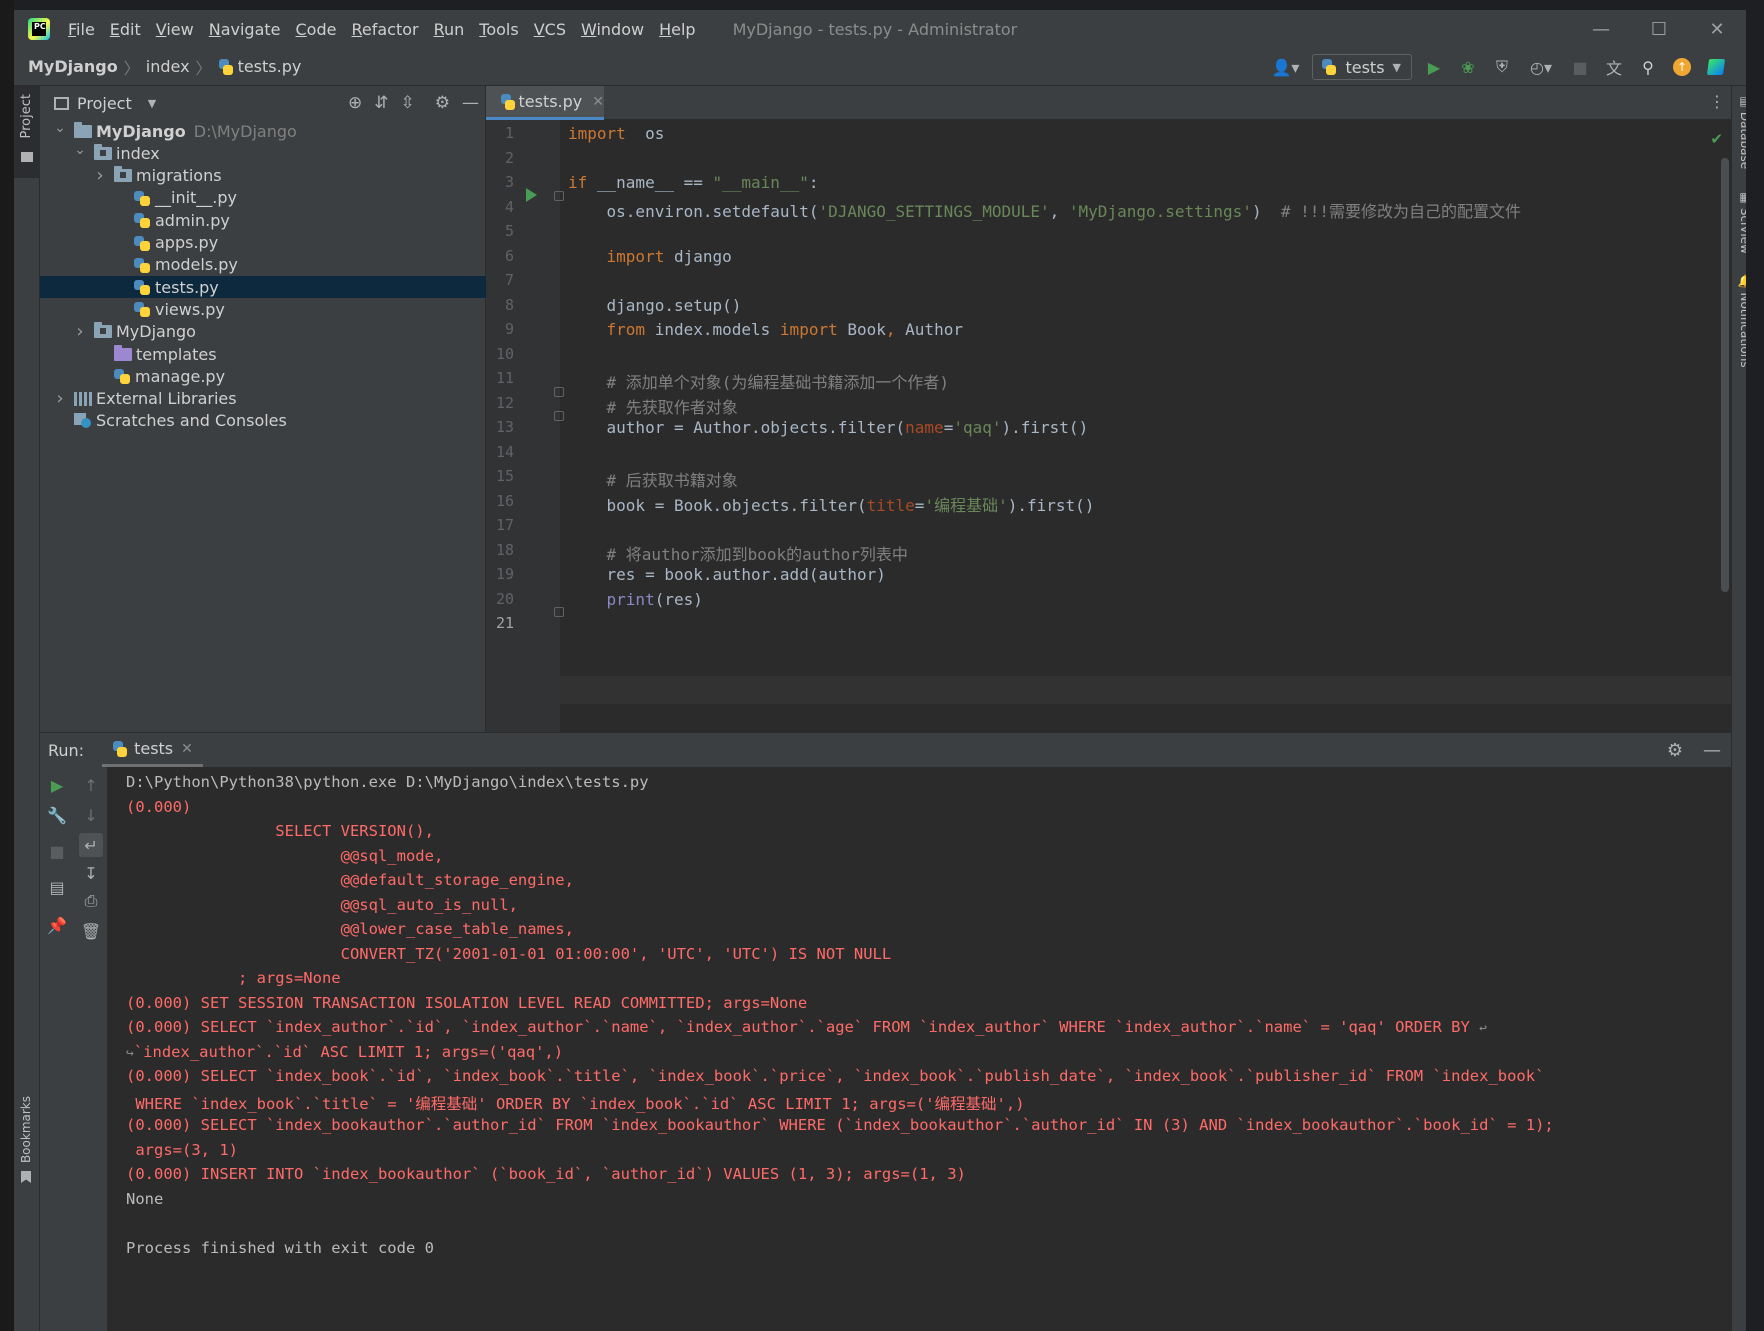  Describe the element at coordinates (263, 198) in the screenshot. I see `tree-item--init-py: __init__.py` at that location.